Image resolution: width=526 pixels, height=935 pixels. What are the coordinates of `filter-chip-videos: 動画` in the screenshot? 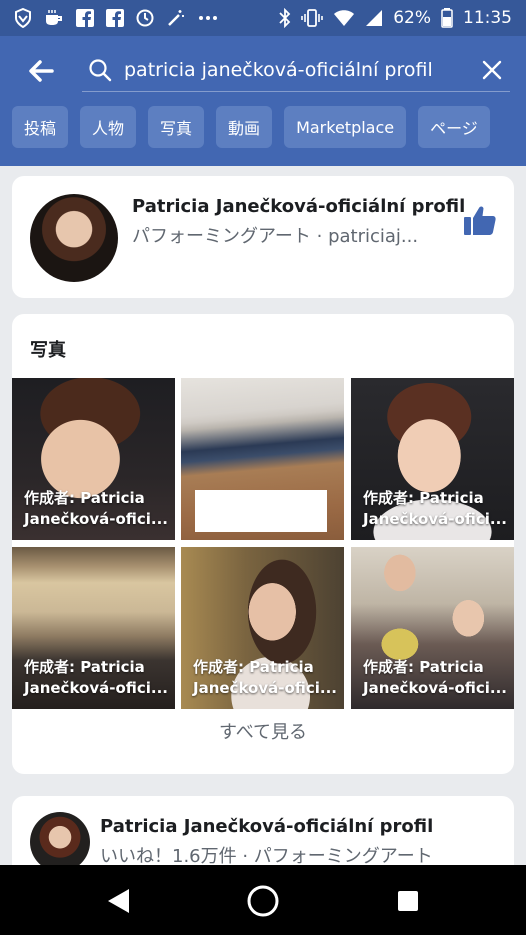 It's located at (244, 127).